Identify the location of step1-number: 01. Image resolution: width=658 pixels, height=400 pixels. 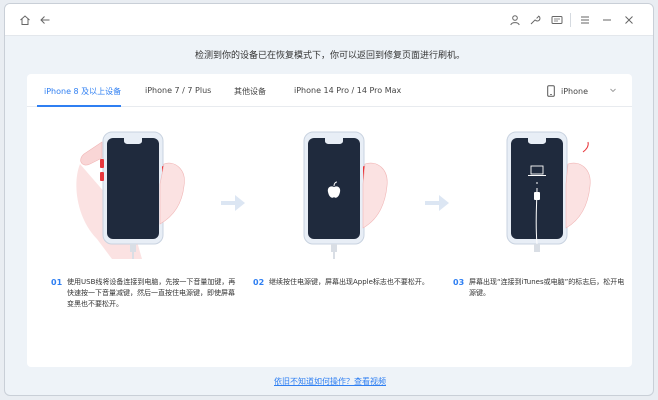
(57, 282).